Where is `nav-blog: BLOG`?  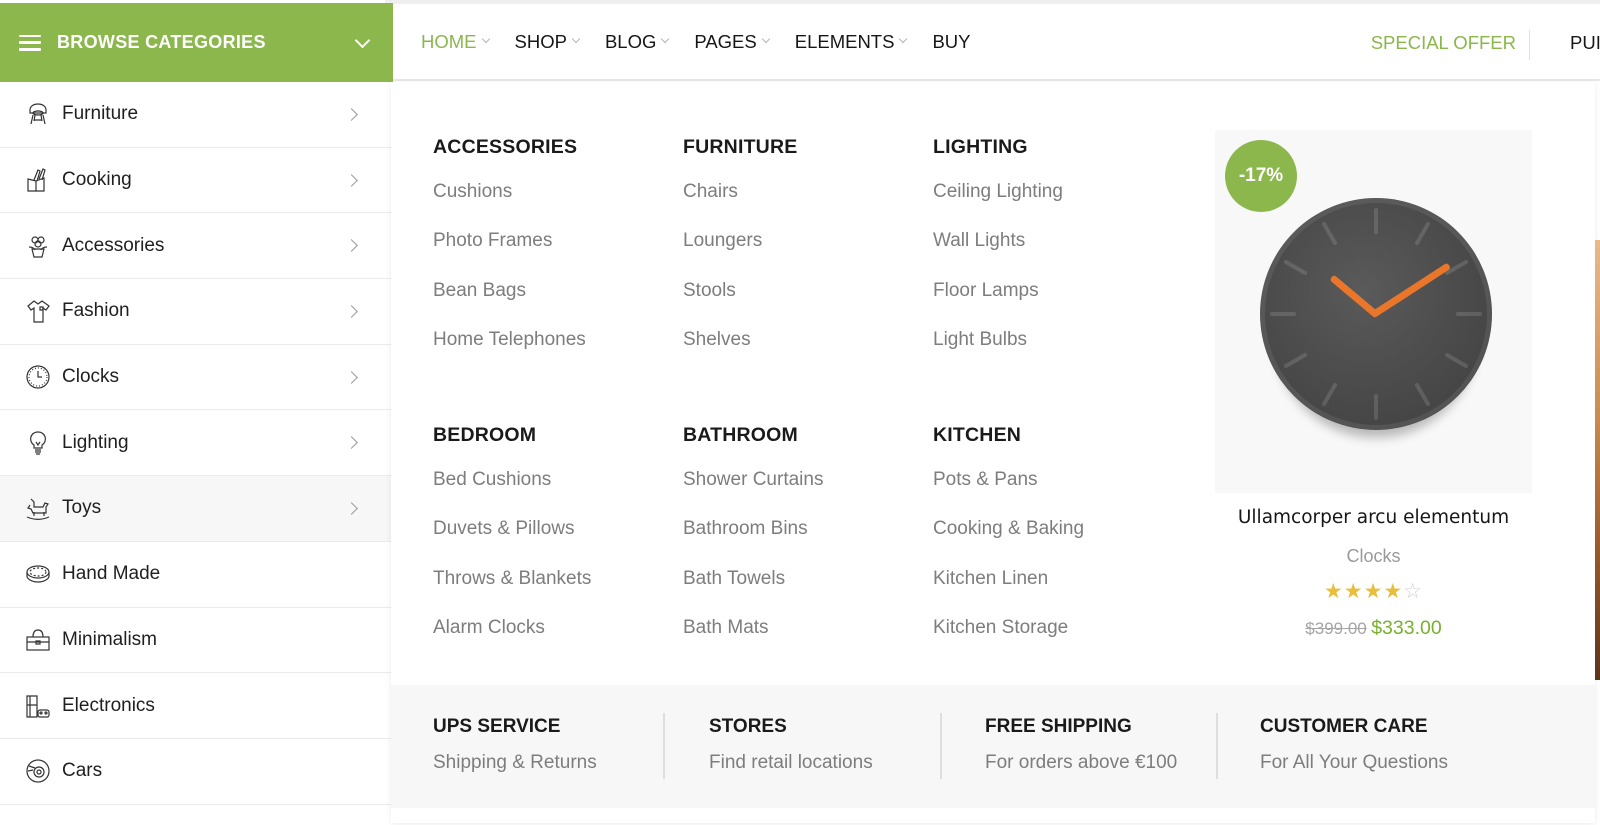 nav-blog: BLOG is located at coordinates (637, 41).